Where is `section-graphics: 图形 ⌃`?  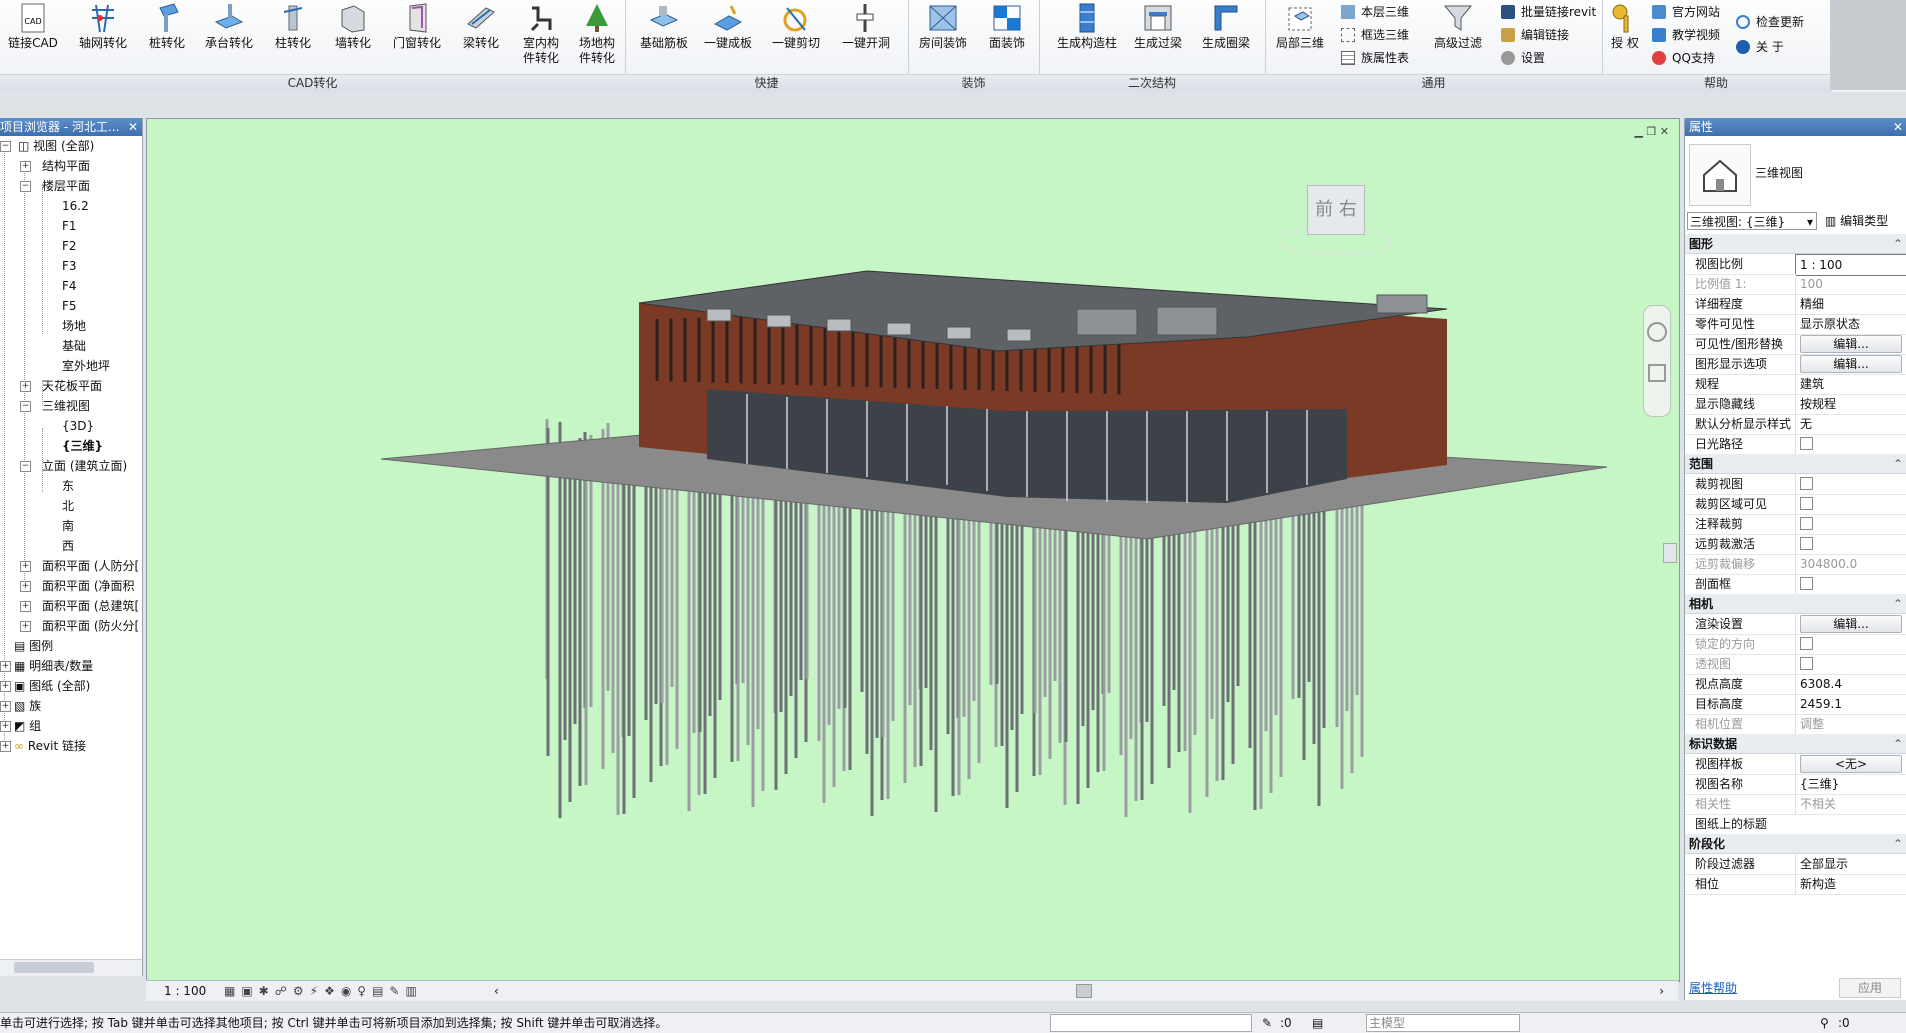 section-graphics: 图形 ⌃ is located at coordinates (1795, 244).